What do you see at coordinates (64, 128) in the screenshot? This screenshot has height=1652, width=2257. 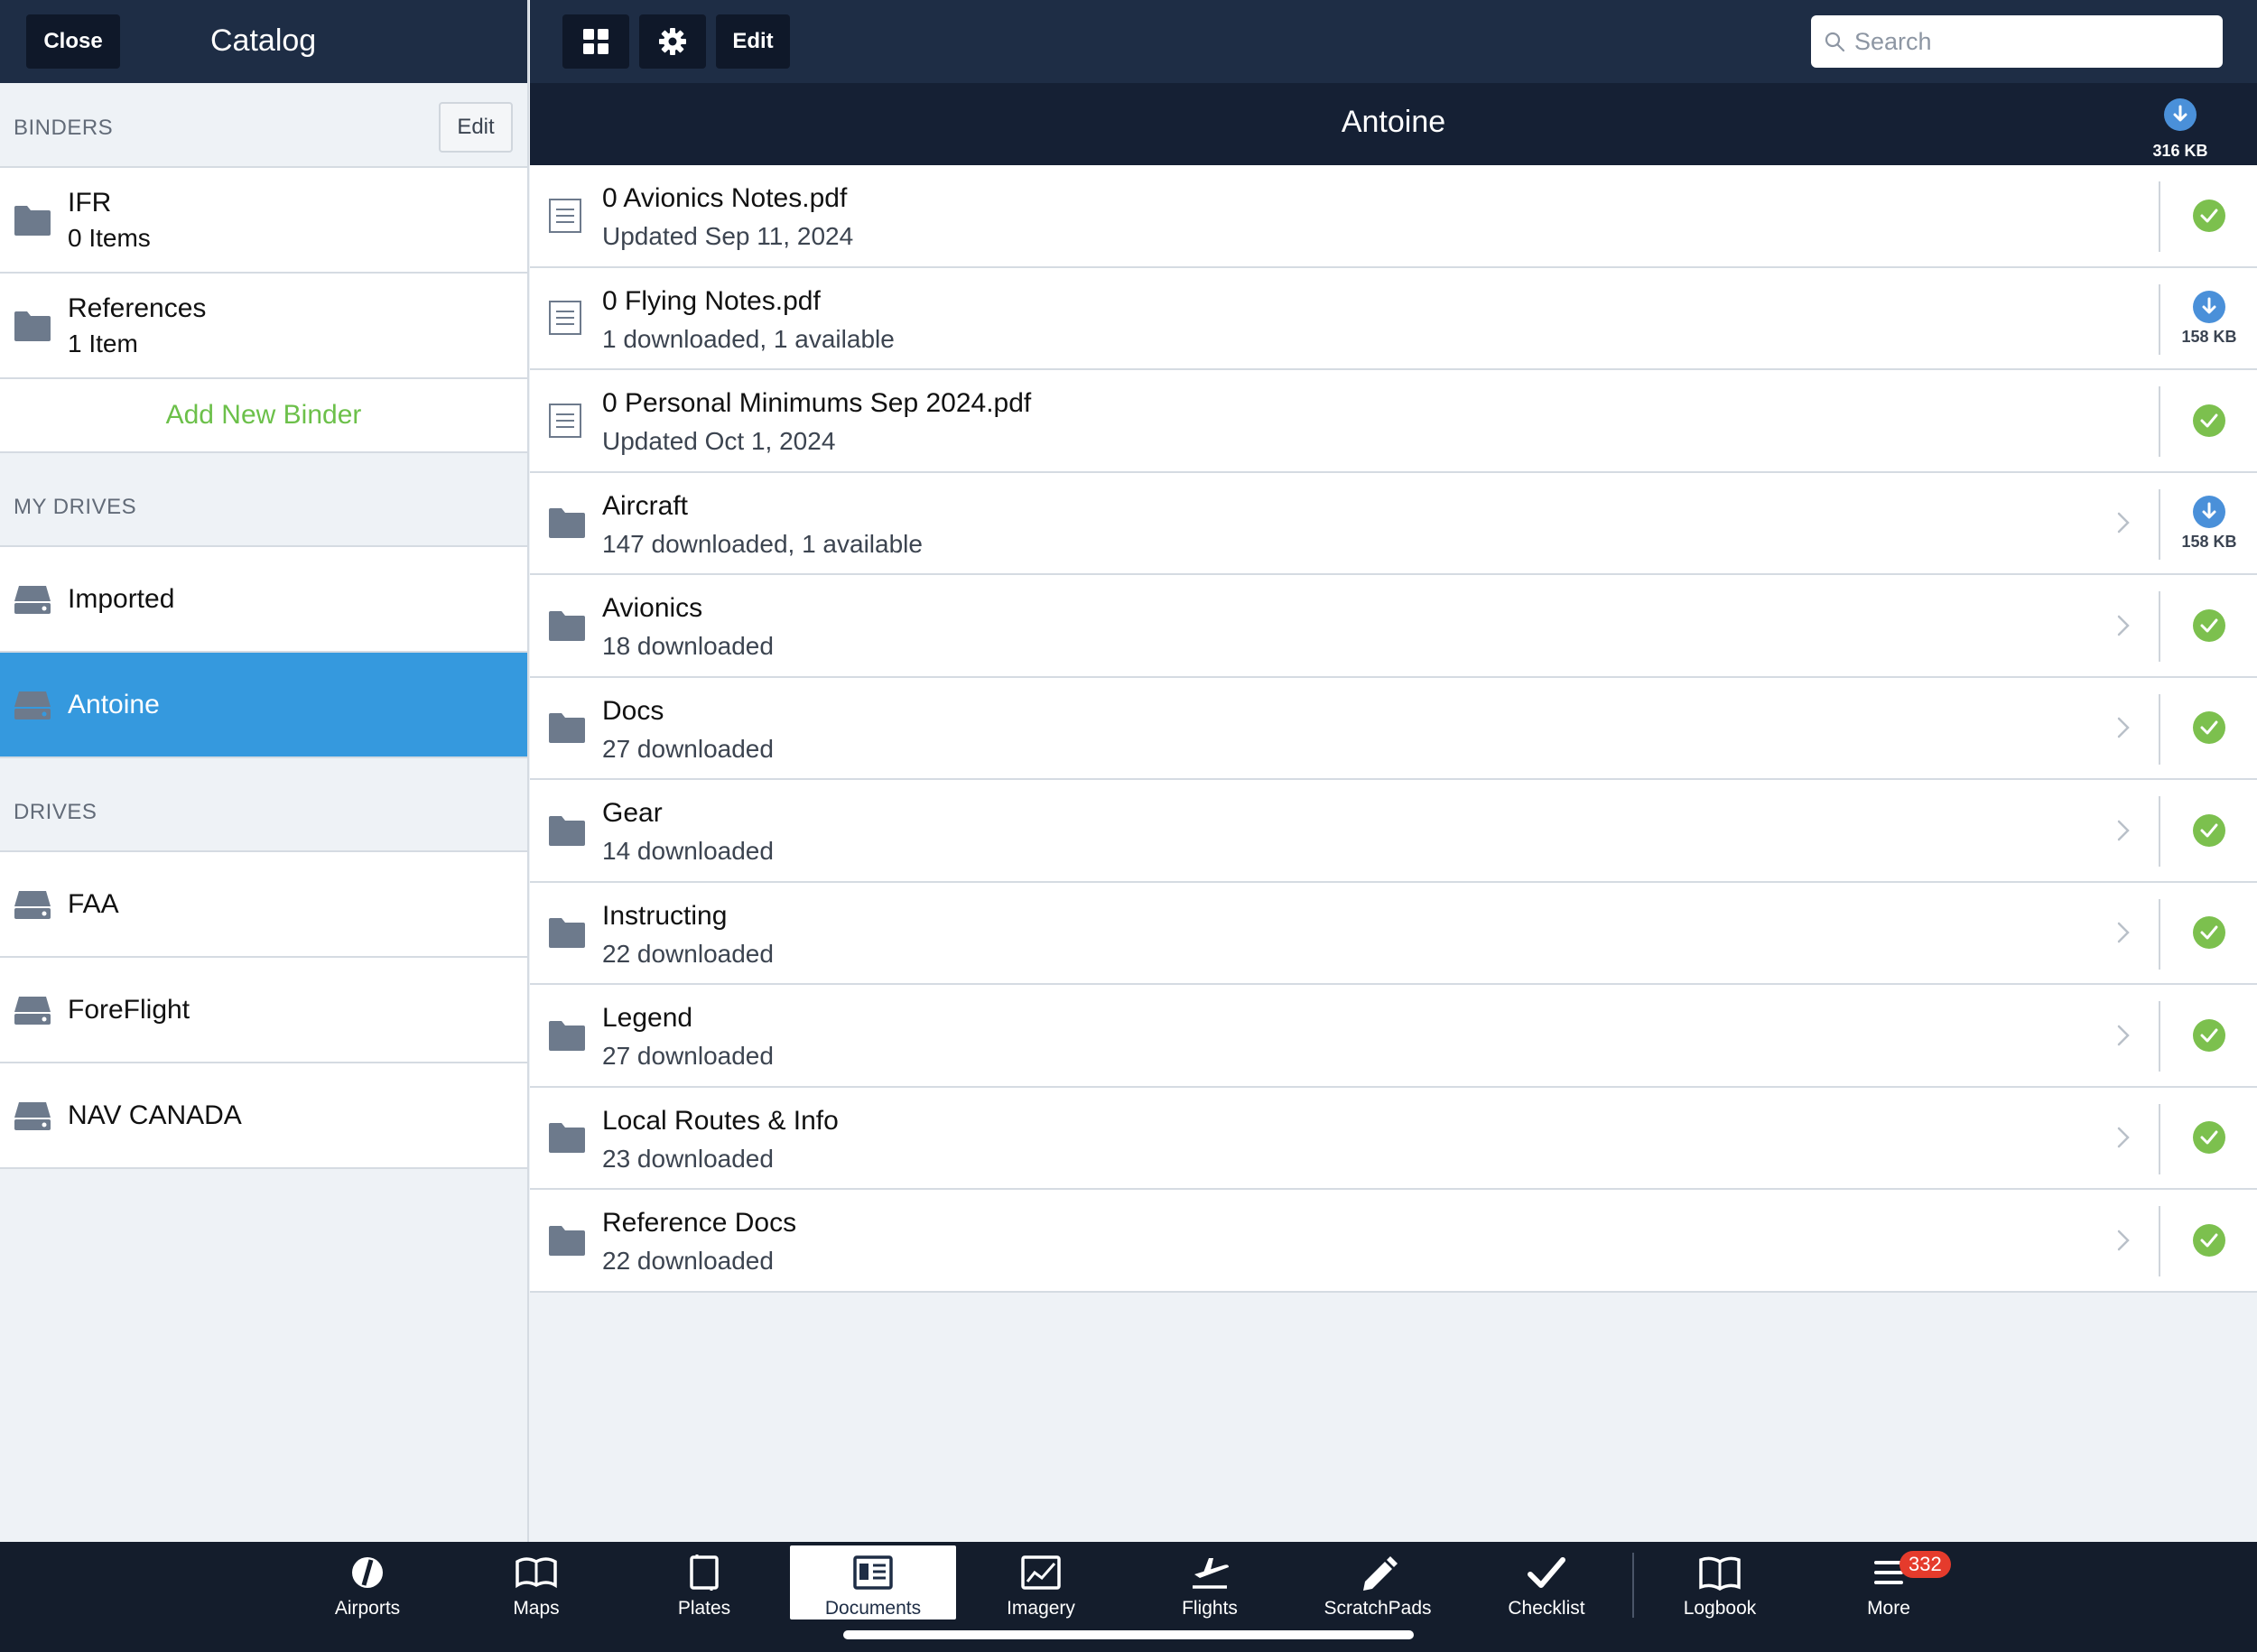 I see `binders-label: BINDERS` at bounding box center [64, 128].